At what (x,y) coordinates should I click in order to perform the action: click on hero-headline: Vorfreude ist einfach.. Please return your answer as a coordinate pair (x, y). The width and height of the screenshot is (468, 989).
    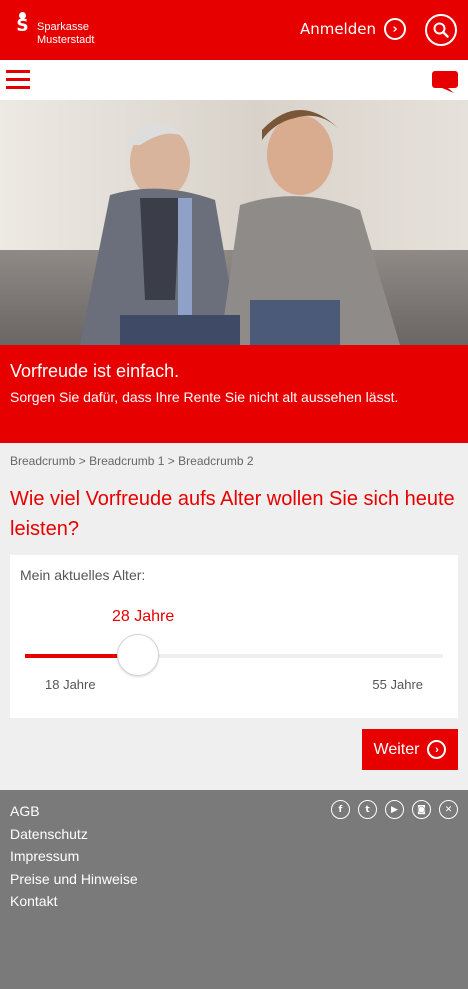
    Looking at the image, I should click on (95, 371).